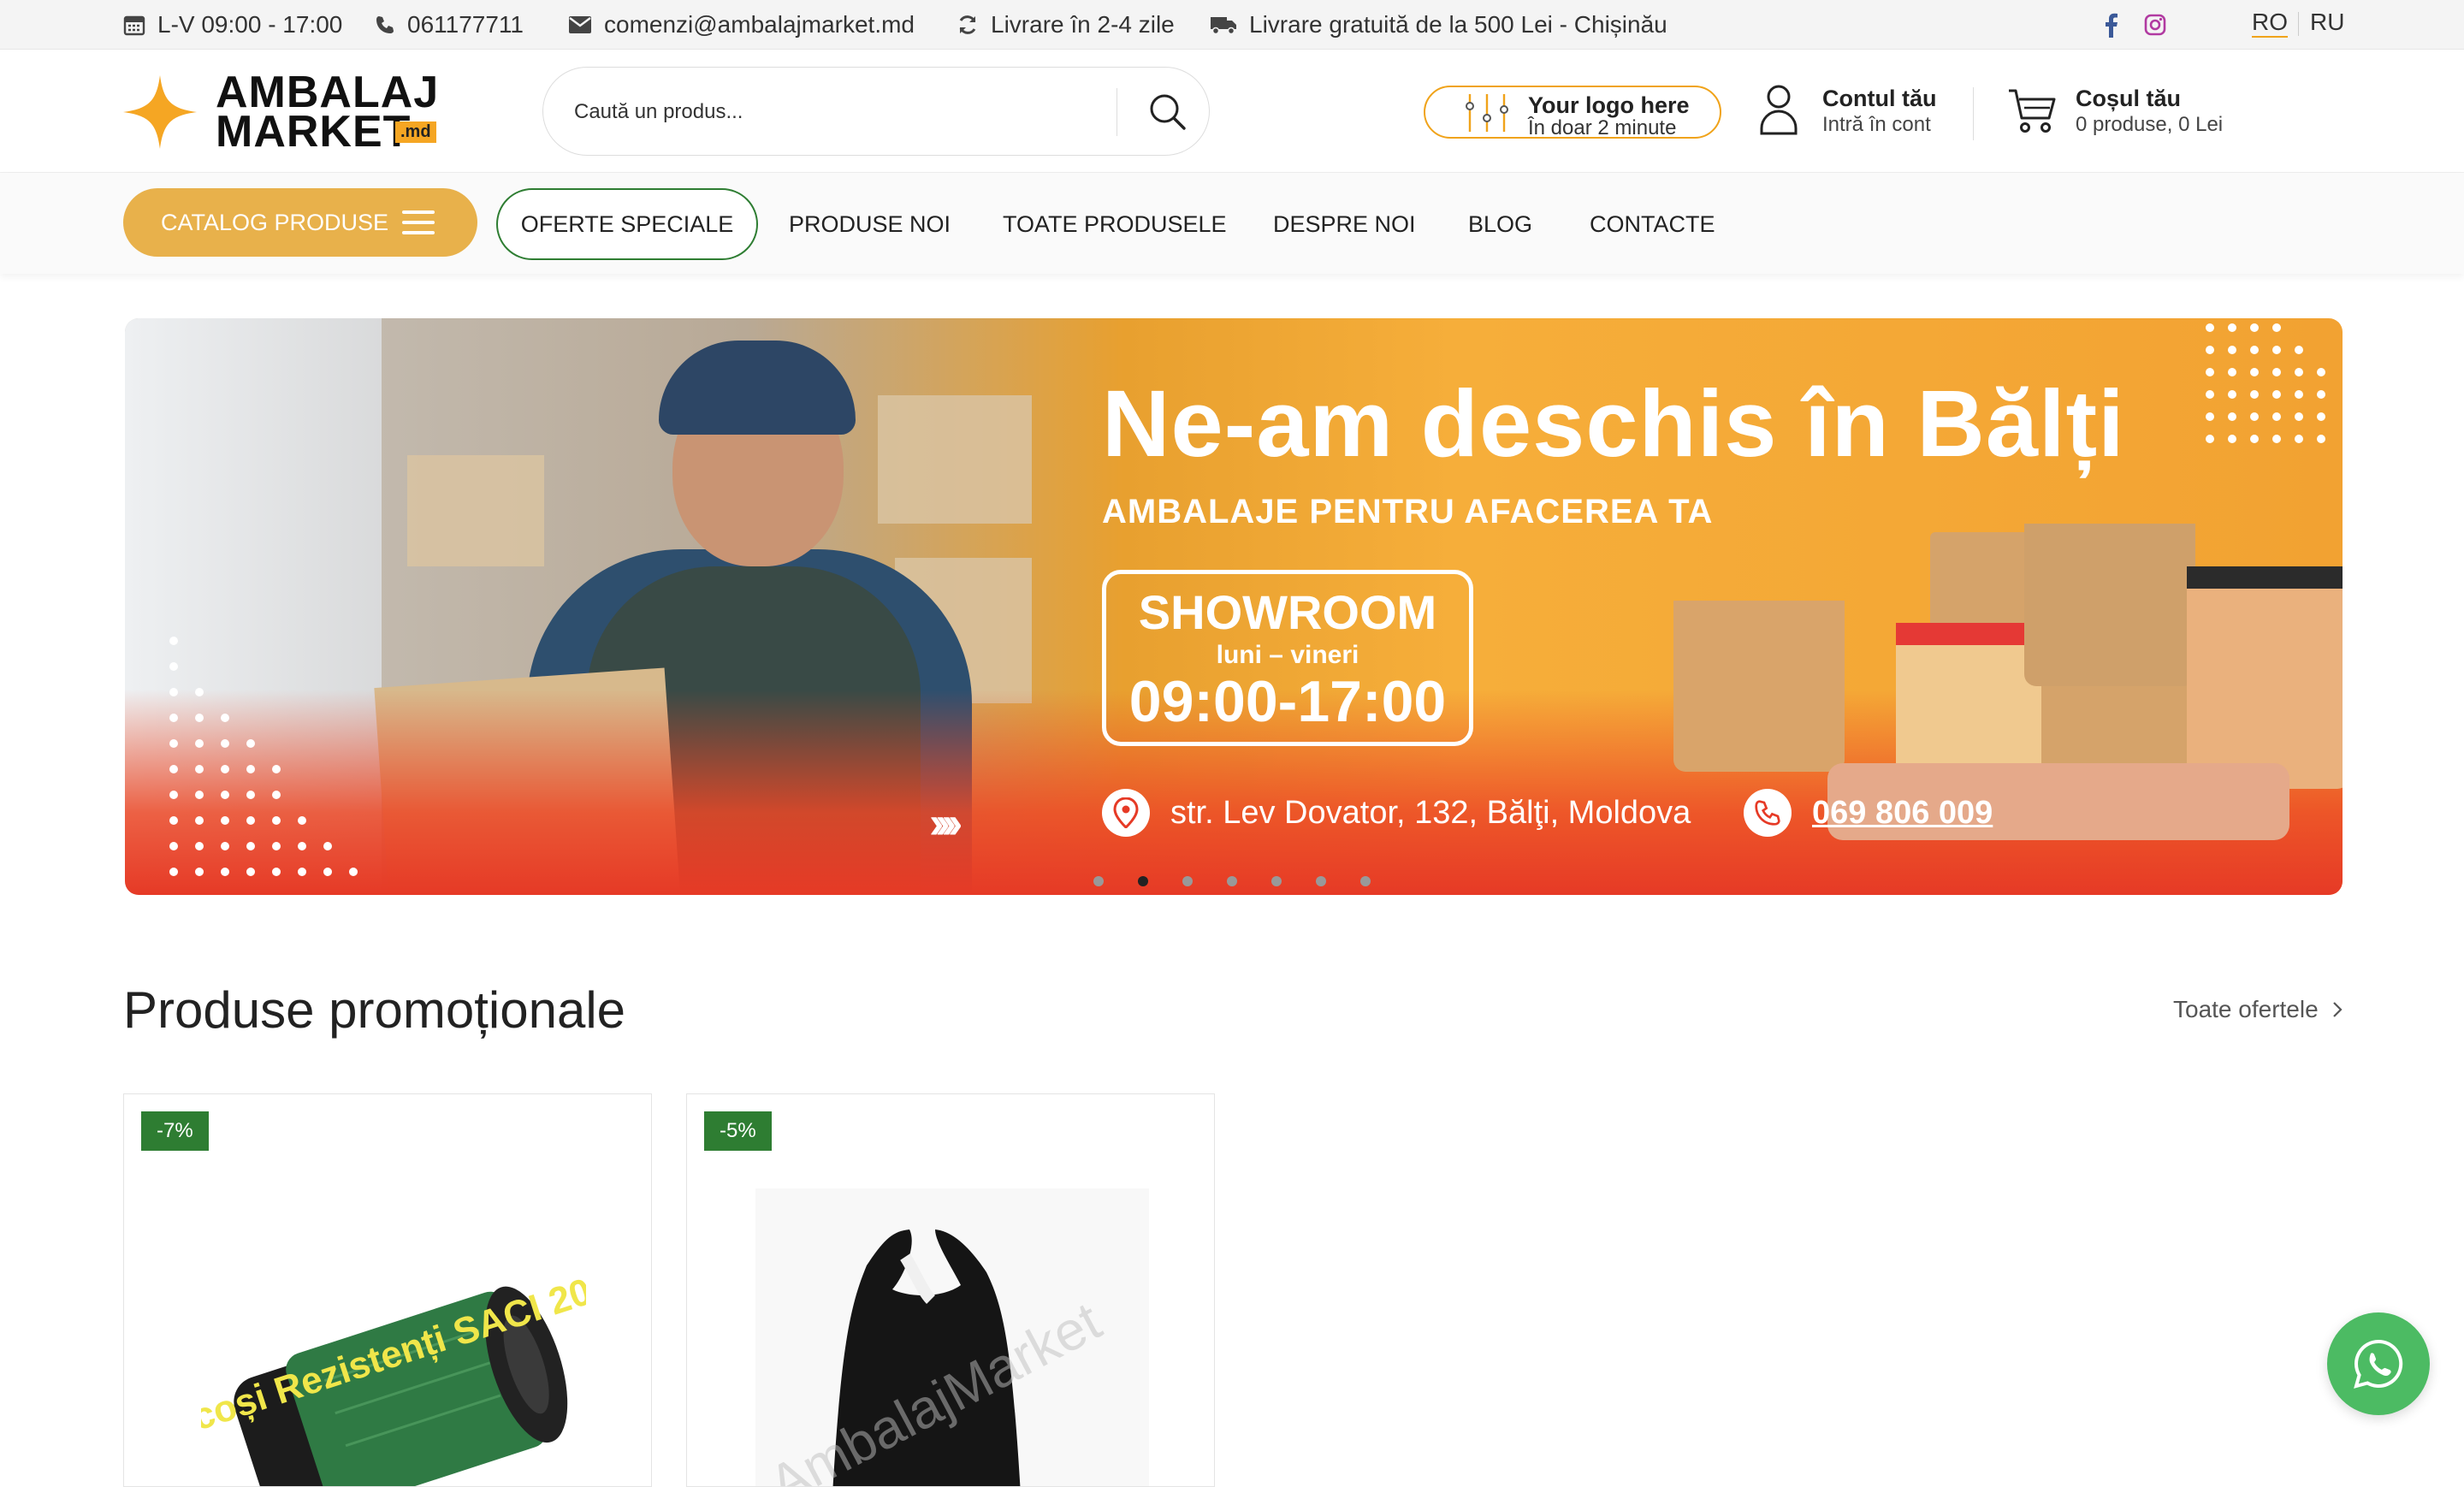  What do you see at coordinates (1768, 813) in the screenshot?
I see `phone-call-icon` at bounding box center [1768, 813].